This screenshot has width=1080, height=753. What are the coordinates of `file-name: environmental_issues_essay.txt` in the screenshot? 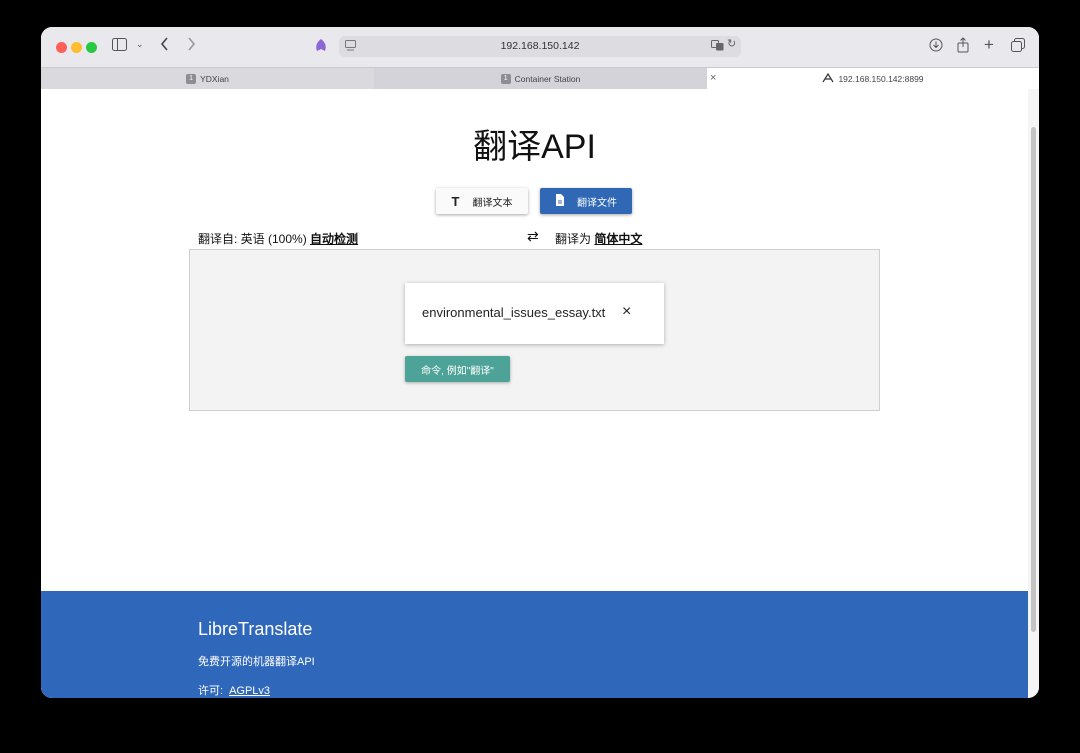 It's located at (514, 312).